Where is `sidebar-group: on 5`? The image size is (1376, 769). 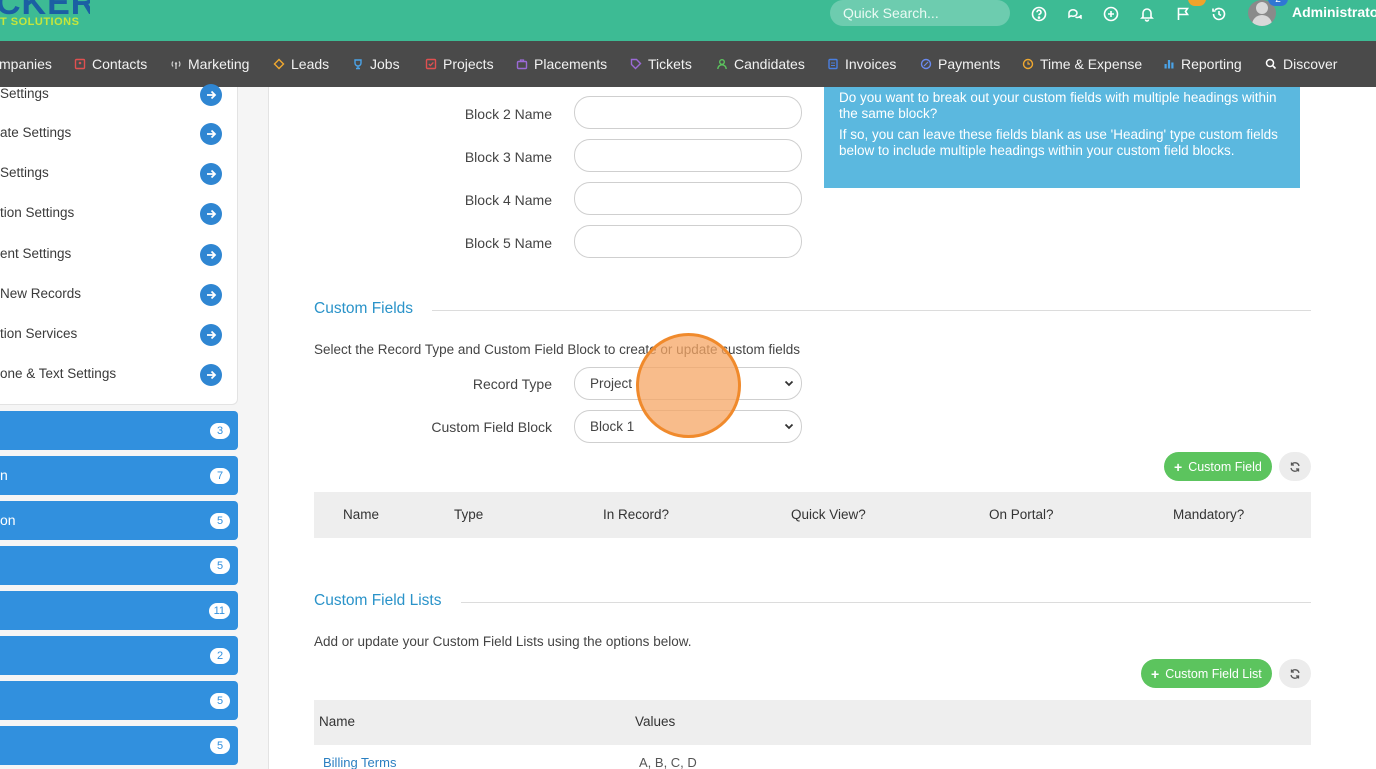
sidebar-group: on 5 is located at coordinates (119, 520).